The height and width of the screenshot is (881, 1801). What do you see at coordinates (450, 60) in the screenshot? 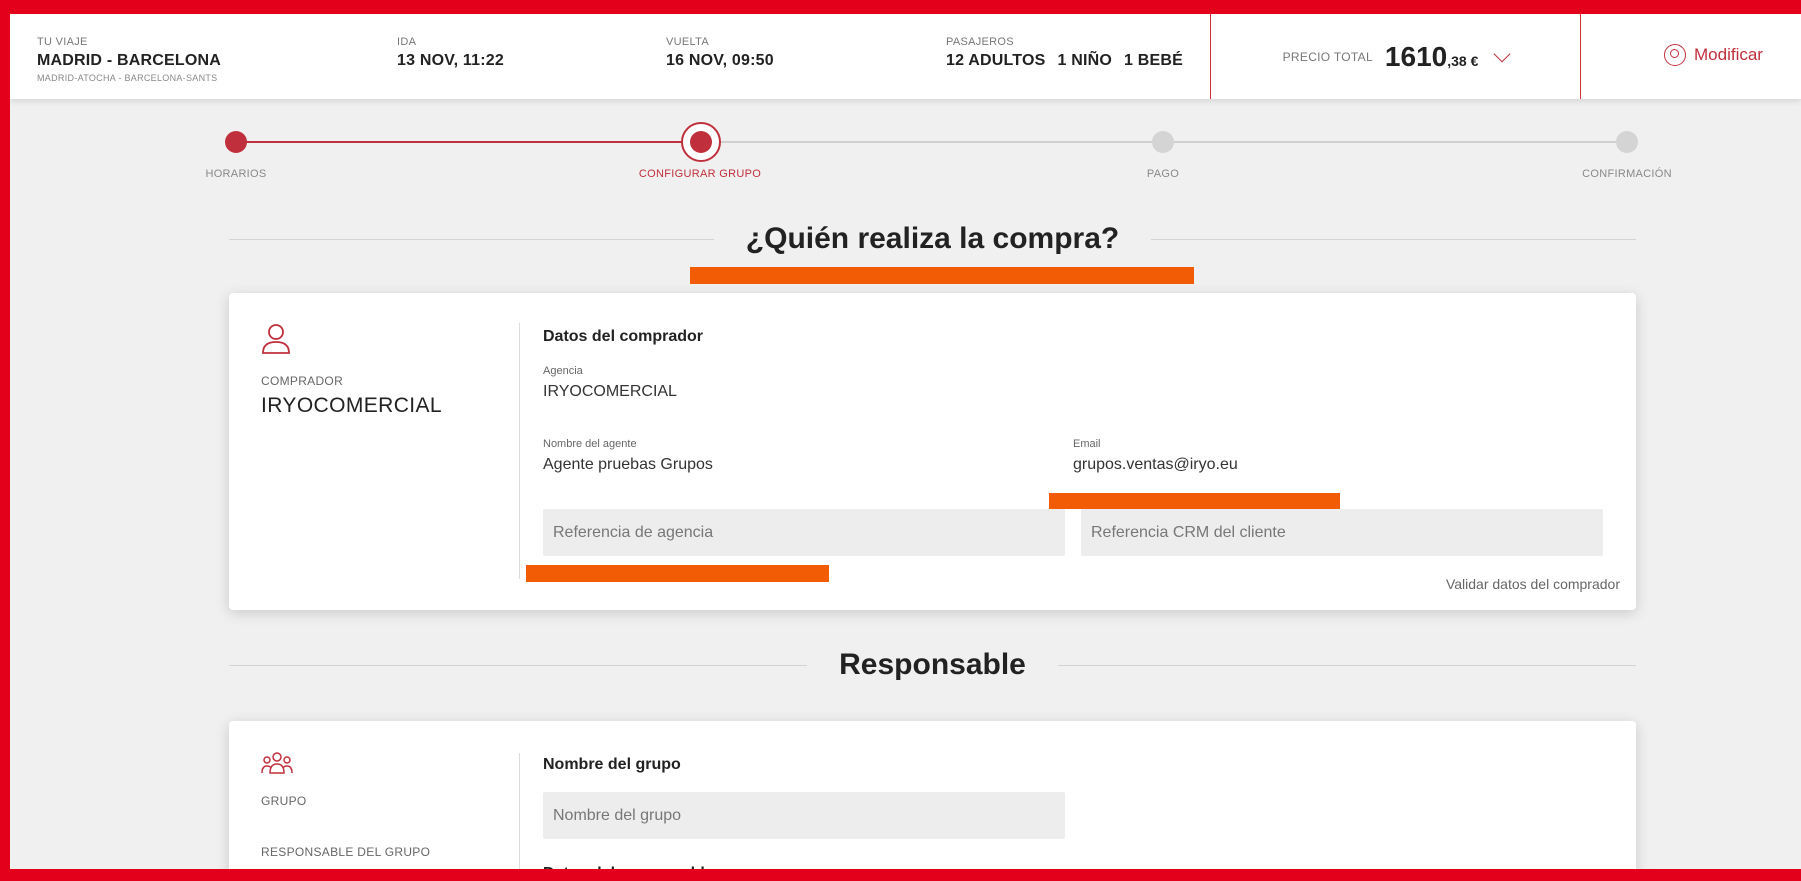
I see `outbound-date: 13 NOV, 11:22` at bounding box center [450, 60].